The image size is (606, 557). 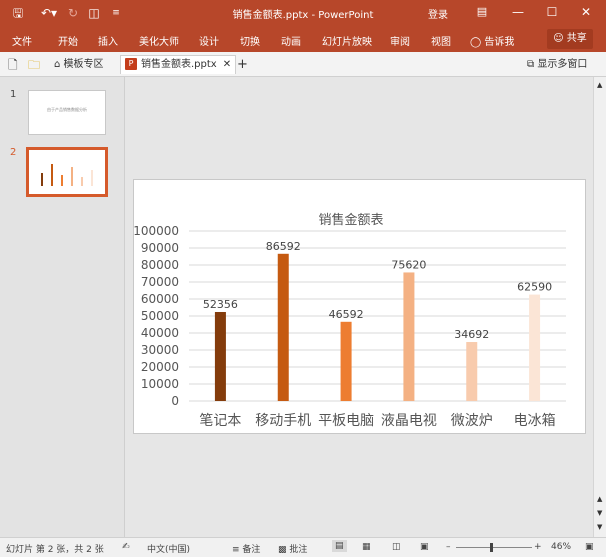 What do you see at coordinates (298, 550) in the screenshot?
I see `comments-label: 批注` at bounding box center [298, 550].